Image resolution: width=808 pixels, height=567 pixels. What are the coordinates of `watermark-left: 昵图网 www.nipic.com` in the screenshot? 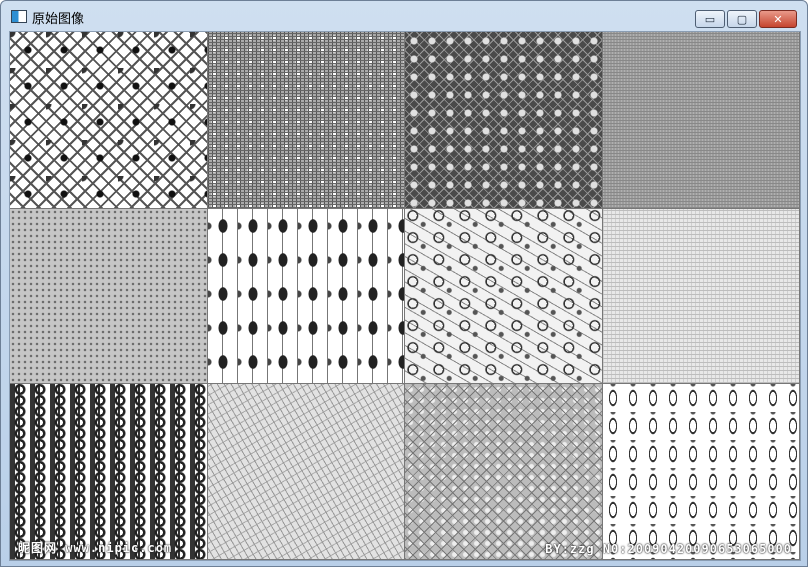 It's located at (95, 548).